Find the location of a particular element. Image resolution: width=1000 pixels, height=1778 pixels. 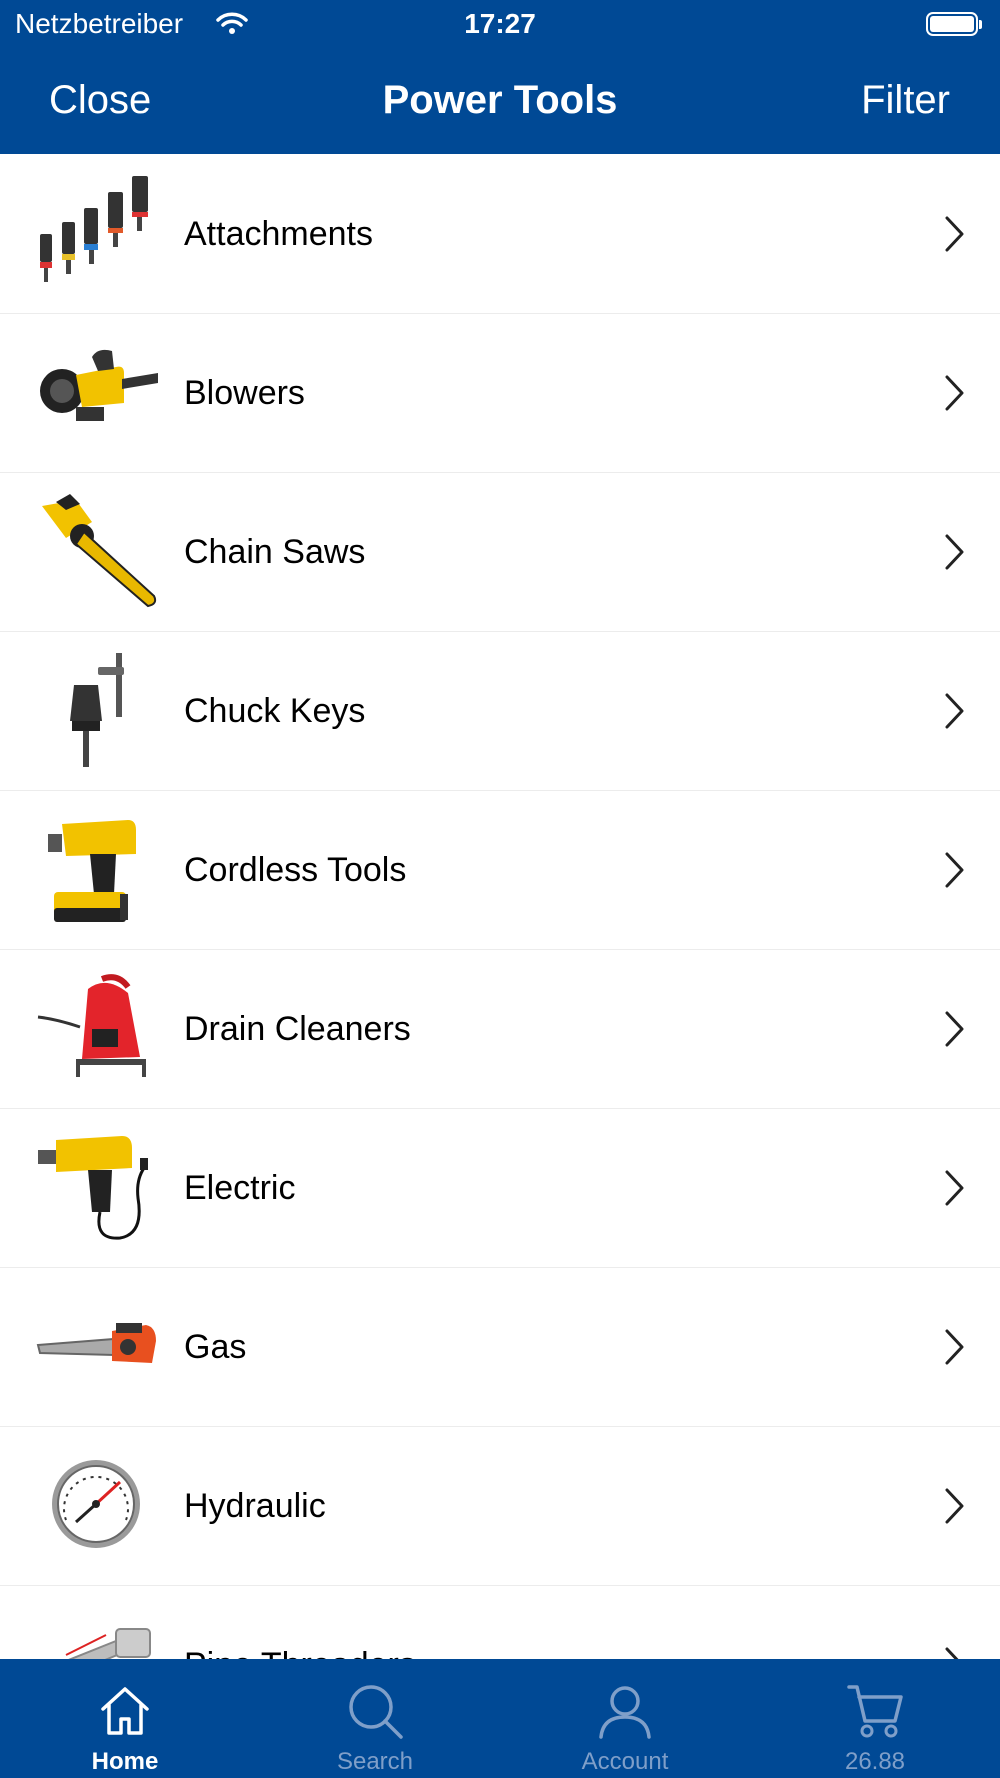

list-item-hydraulic: Hydraulic is located at coordinates (500, 1506).